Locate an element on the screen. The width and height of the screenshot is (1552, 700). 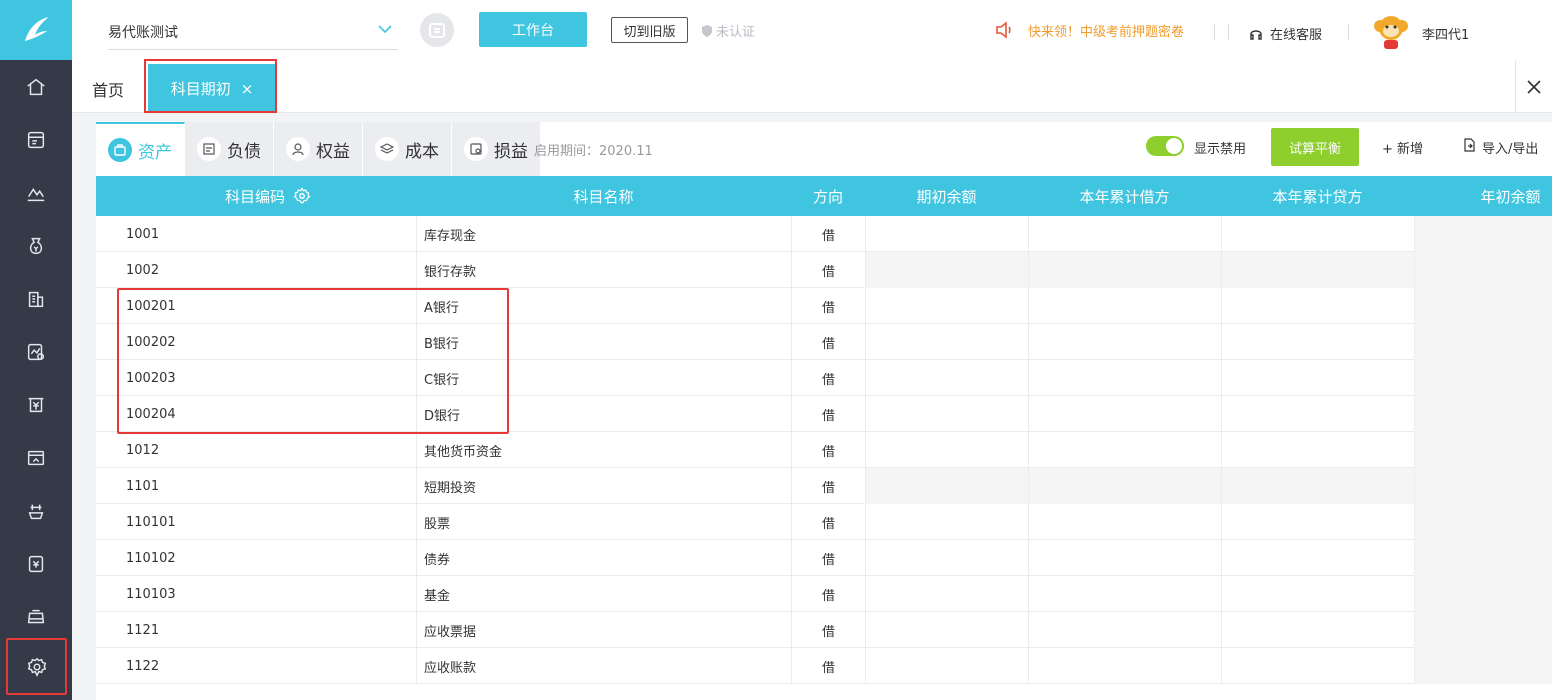
home-icon is located at coordinates (36, 86).